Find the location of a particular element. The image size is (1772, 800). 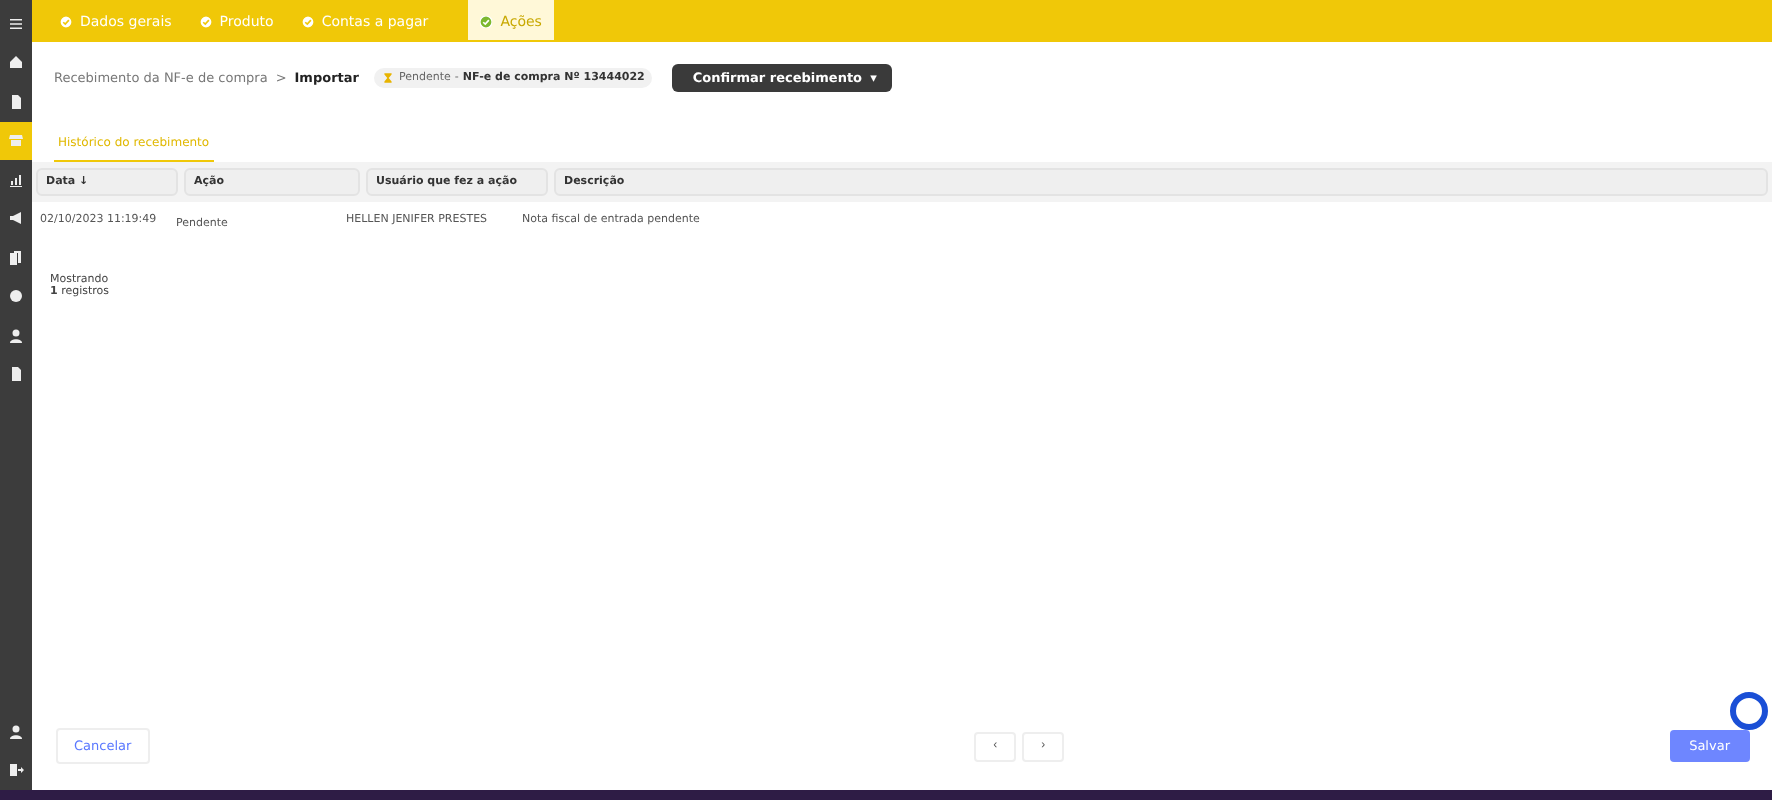

chart-icon is located at coordinates (16, 179).